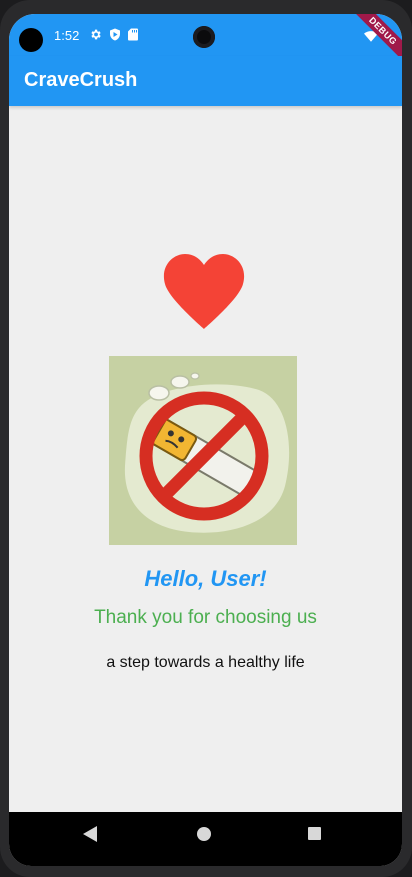 The height and width of the screenshot is (877, 412). Describe the element at coordinates (31, 40) in the screenshot. I see `front-camera-left` at that location.